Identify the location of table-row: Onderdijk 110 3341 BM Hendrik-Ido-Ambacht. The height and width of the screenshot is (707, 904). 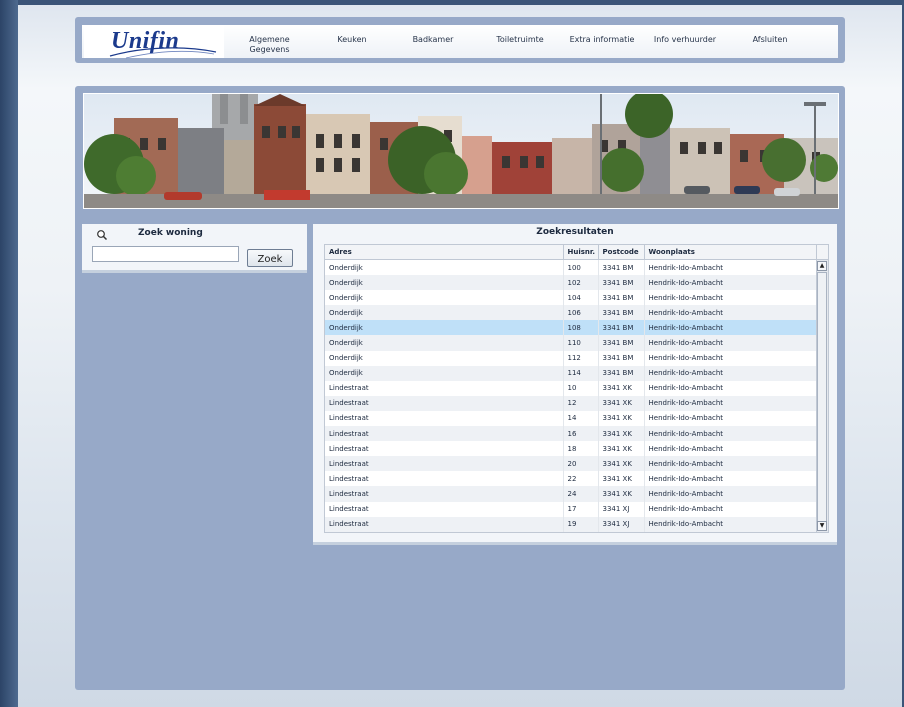
(571, 343).